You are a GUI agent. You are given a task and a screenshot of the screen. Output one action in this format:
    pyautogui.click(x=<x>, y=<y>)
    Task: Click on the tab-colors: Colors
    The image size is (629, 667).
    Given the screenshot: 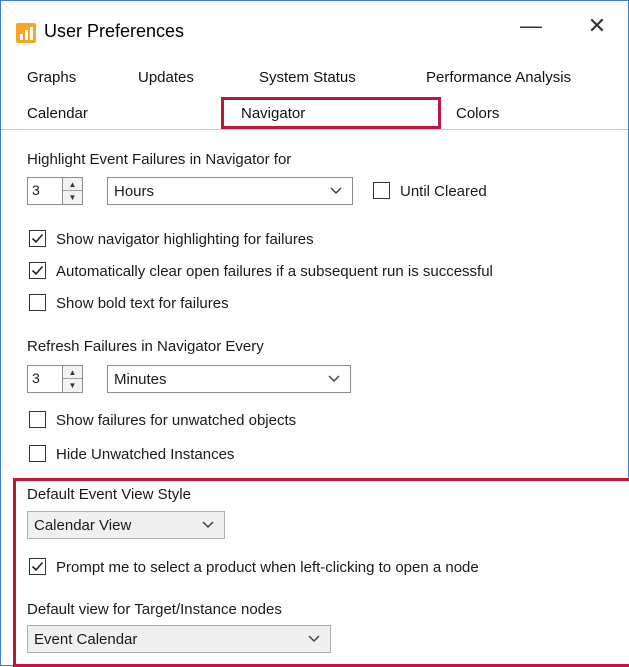 What is the action you would take?
    pyautogui.click(x=477, y=113)
    